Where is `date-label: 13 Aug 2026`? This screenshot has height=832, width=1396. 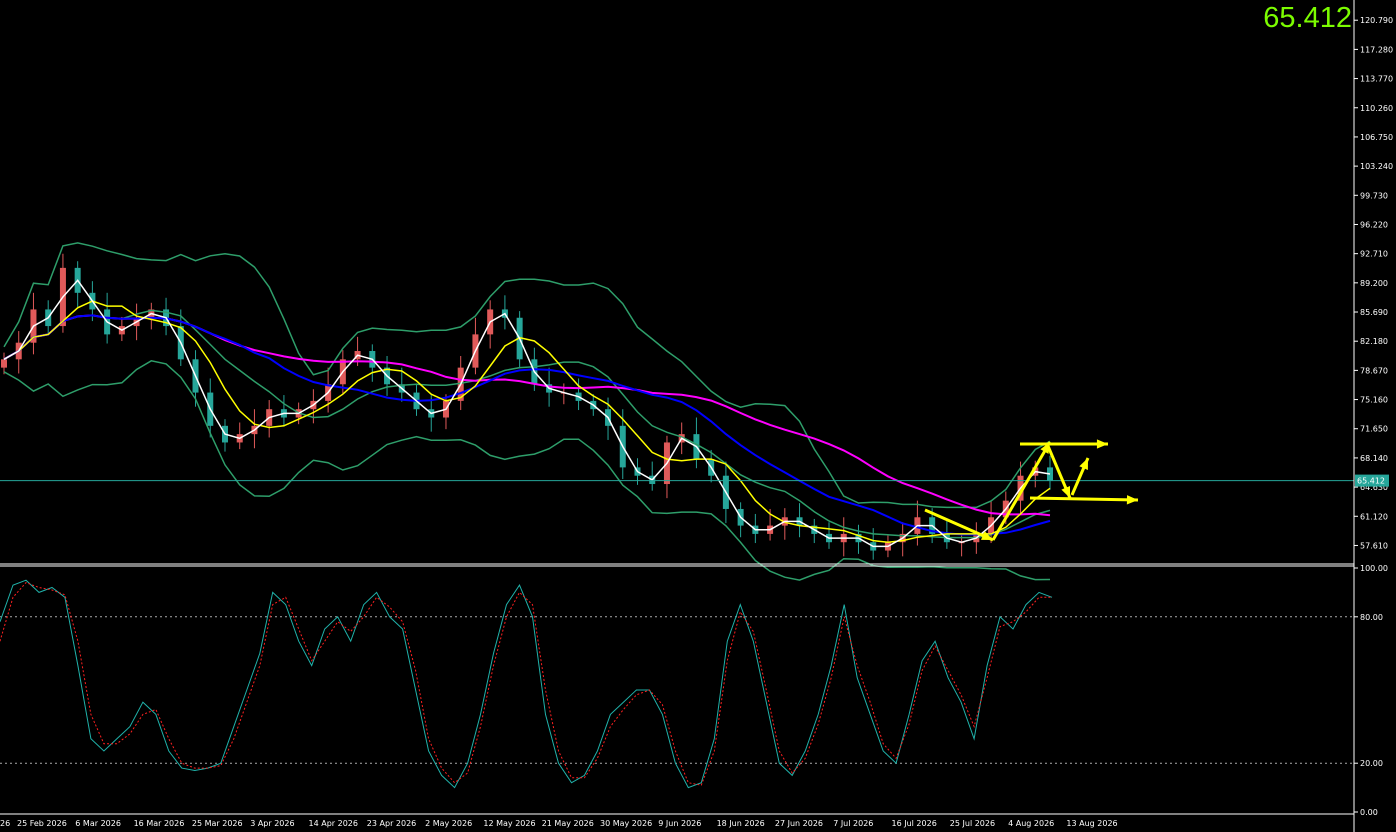
date-label: 13 Aug 2026 is located at coordinates (1091, 823).